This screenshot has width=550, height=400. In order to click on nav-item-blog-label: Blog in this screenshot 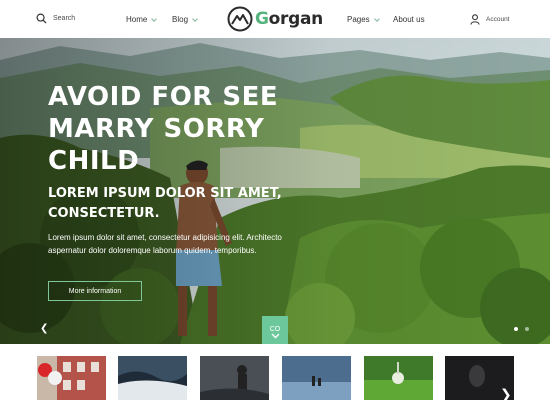, I will do `click(180, 19)`.